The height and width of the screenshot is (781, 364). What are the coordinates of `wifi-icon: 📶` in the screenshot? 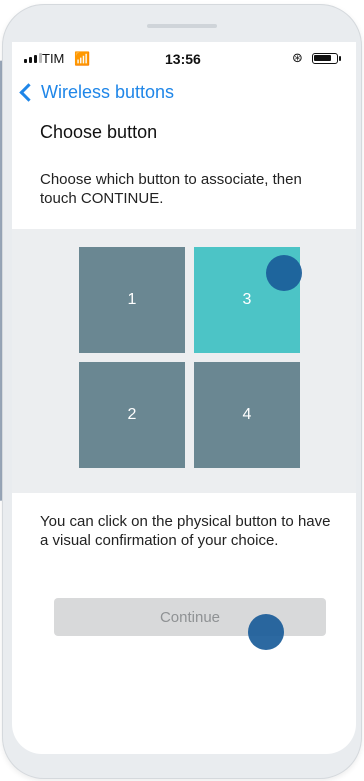 It's located at (82, 58).